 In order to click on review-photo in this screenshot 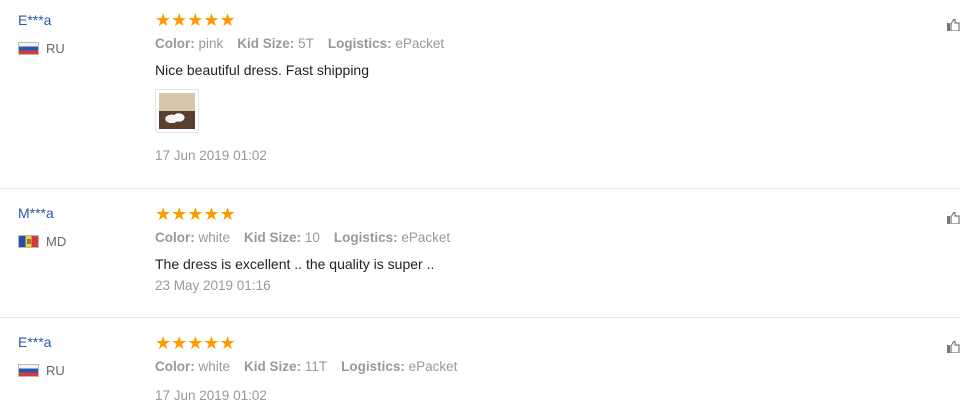, I will do `click(177, 111)`.